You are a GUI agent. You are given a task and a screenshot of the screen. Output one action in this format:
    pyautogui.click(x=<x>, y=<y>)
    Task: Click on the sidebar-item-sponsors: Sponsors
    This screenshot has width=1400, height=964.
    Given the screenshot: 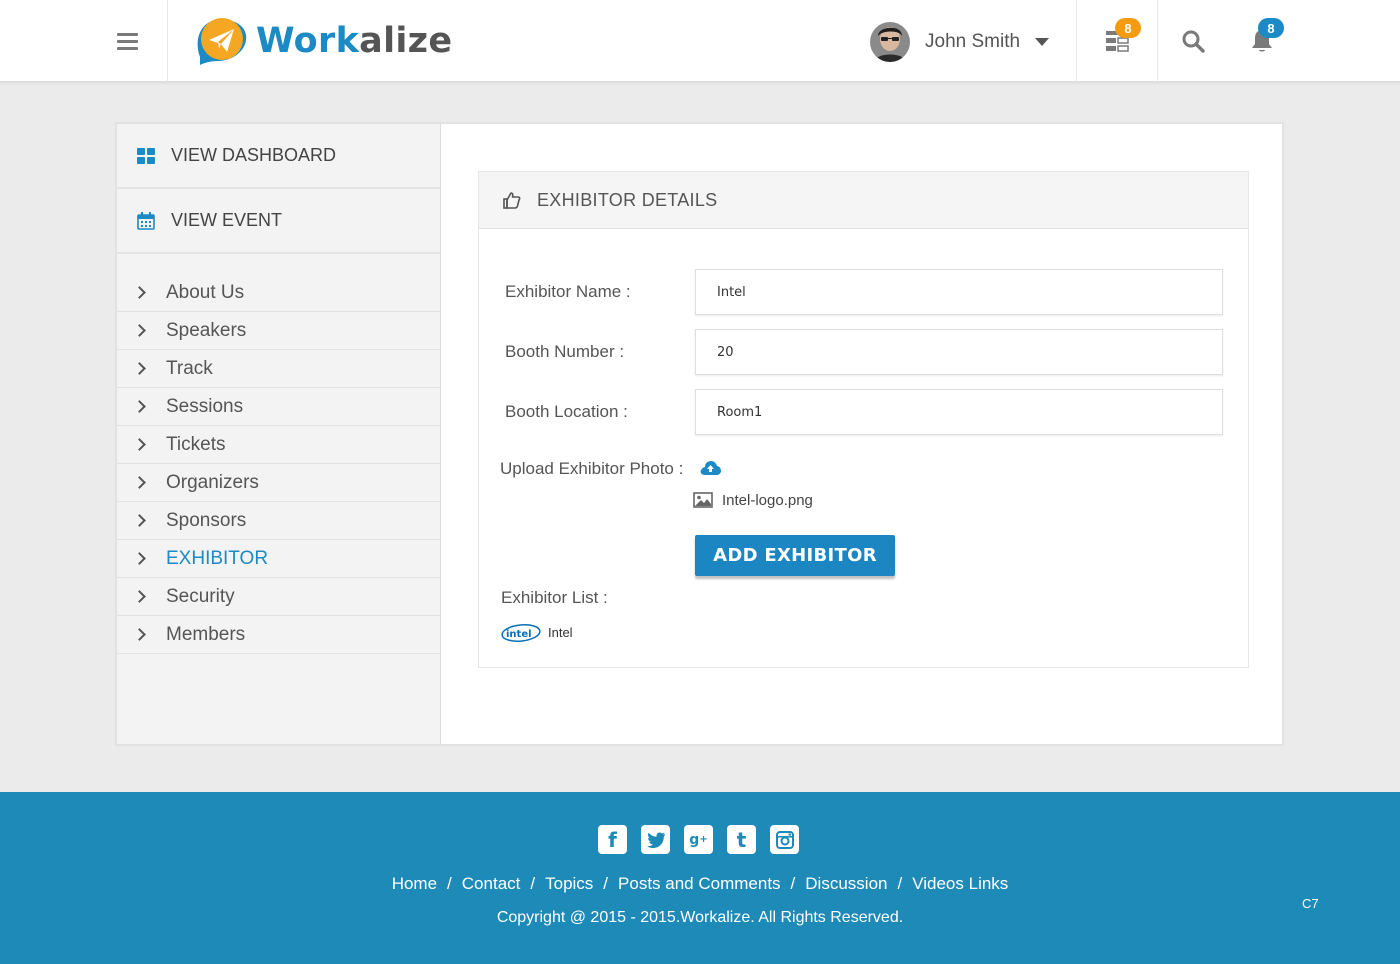 What is the action you would take?
    pyautogui.click(x=278, y=521)
    